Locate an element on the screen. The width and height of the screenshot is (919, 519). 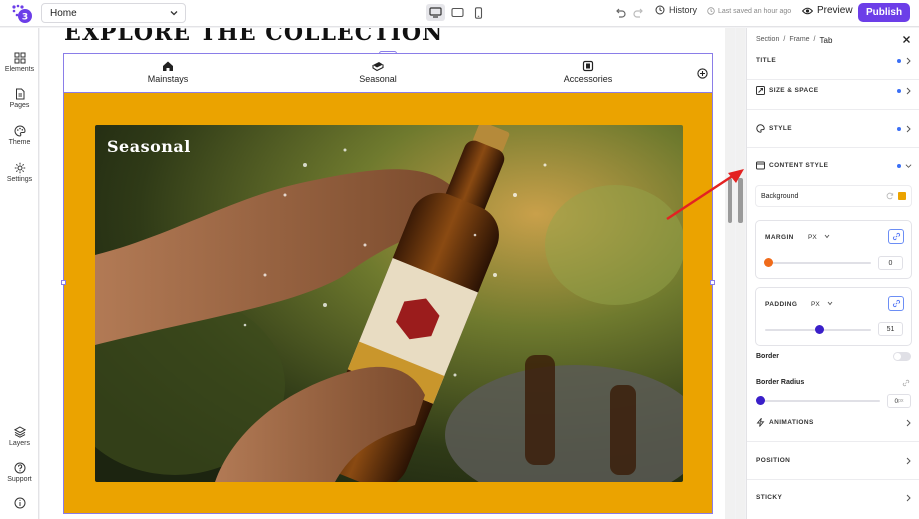
app-logo: 3 is located at coordinates (22, 14).